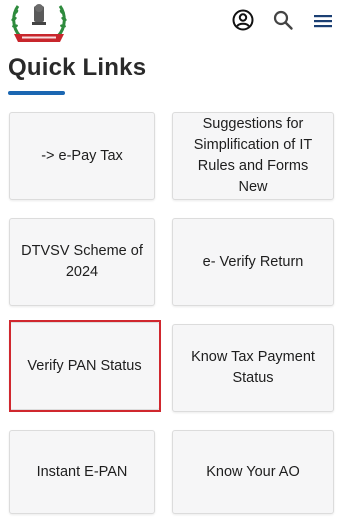 The image size is (340, 521). I want to click on search-icon, so click(283, 20).